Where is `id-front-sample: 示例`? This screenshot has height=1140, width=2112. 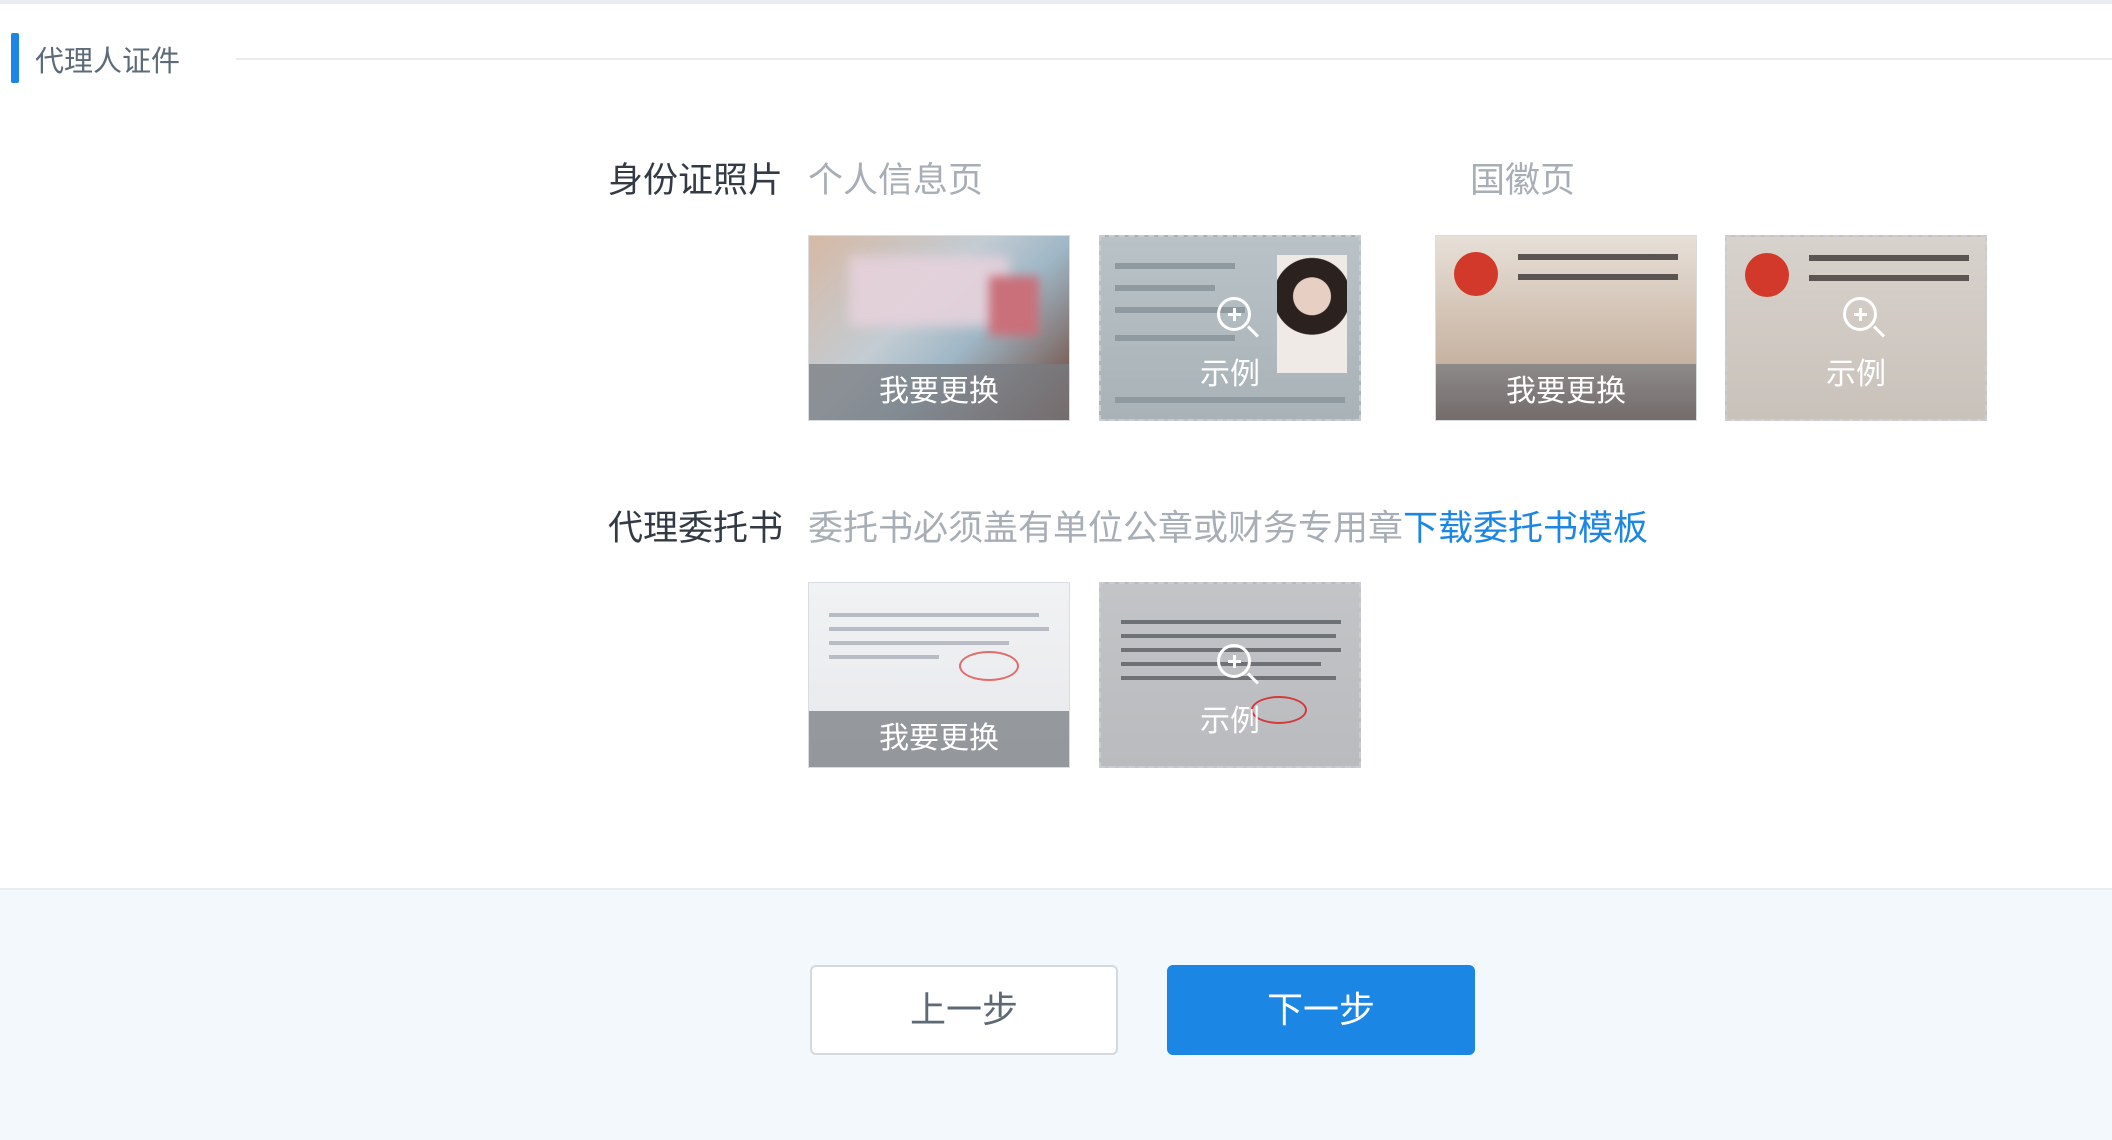 id-front-sample: 示例 is located at coordinates (1230, 328).